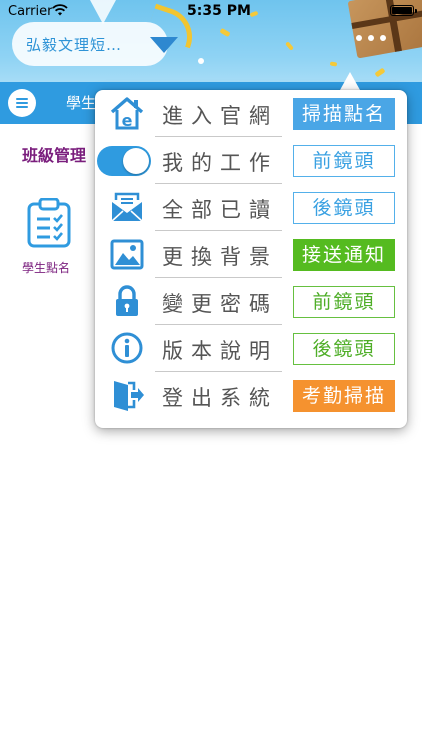 This screenshot has height=750, width=422. Describe the element at coordinates (124, 161) in the screenshot. I see `my-work-toggle` at that location.